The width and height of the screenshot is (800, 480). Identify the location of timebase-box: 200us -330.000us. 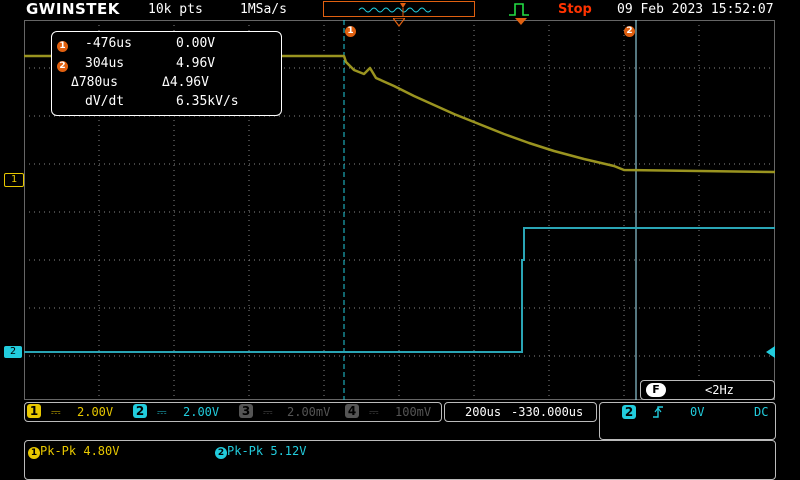
(520, 412).